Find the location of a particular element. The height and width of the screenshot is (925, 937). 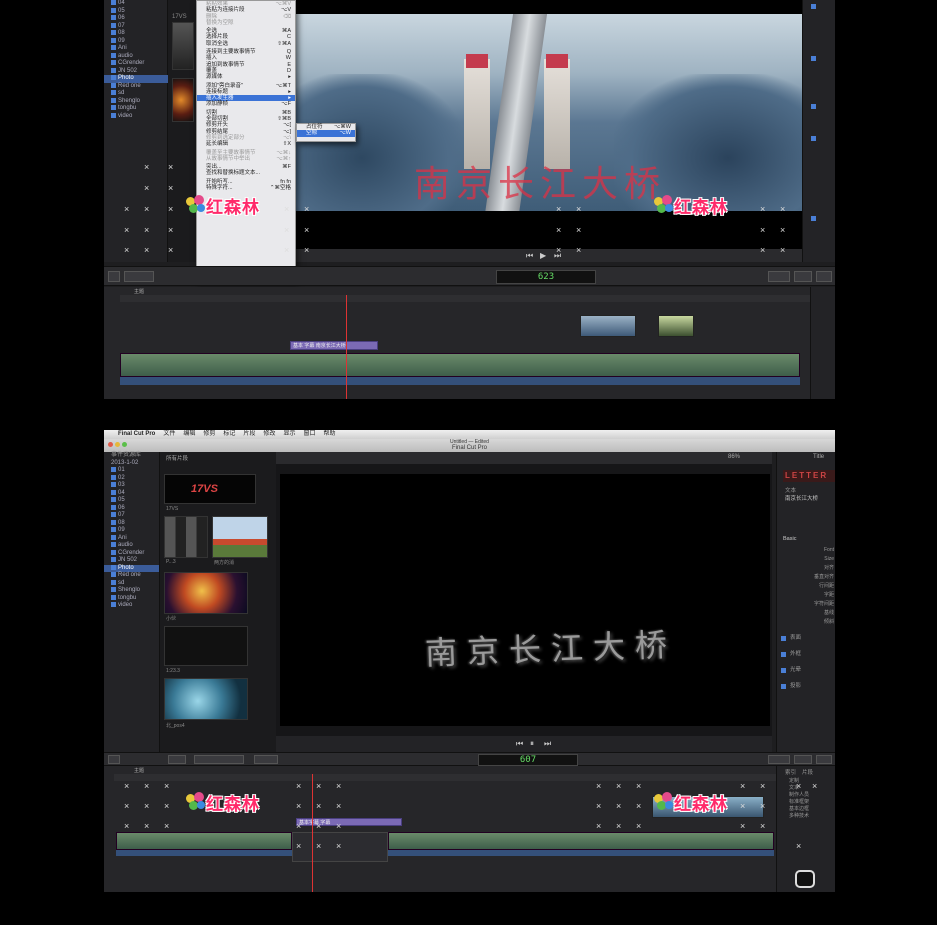

menu-item: 从故事情节中举出 ⌥⌘↑ is located at coordinates (246, 159).